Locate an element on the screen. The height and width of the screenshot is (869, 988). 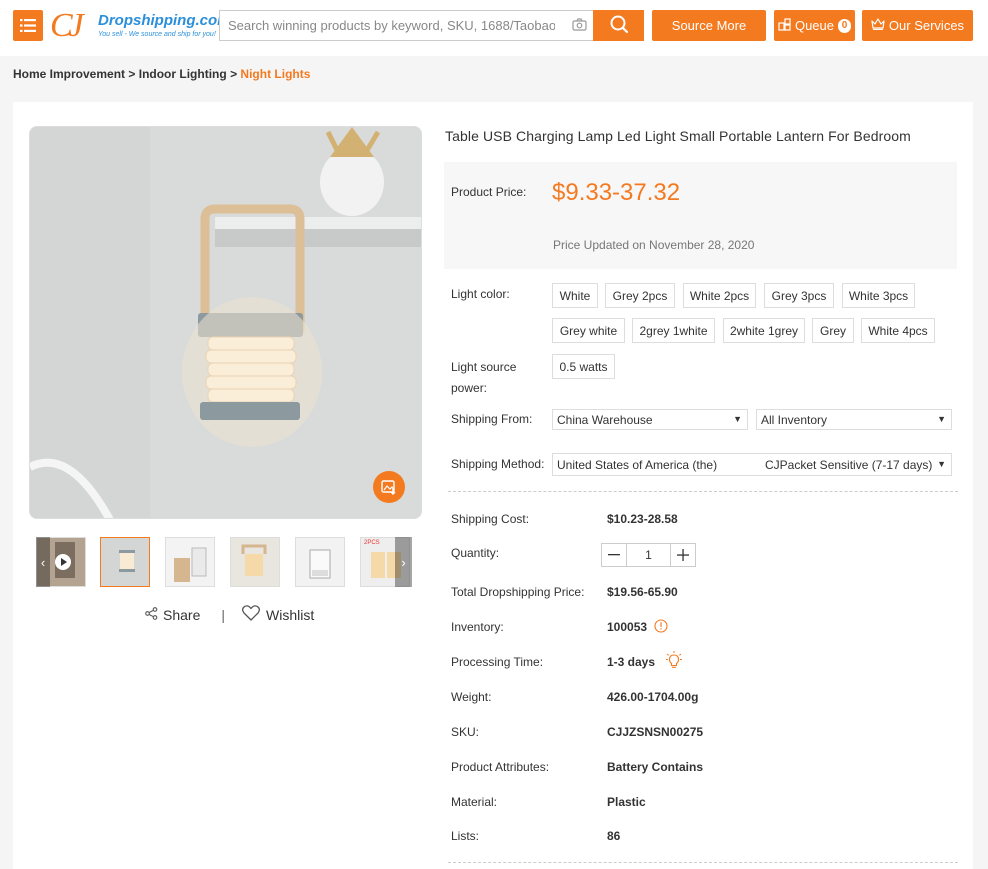
share-wishlist-row: Share | Wishlist is located at coordinates (229, 614).